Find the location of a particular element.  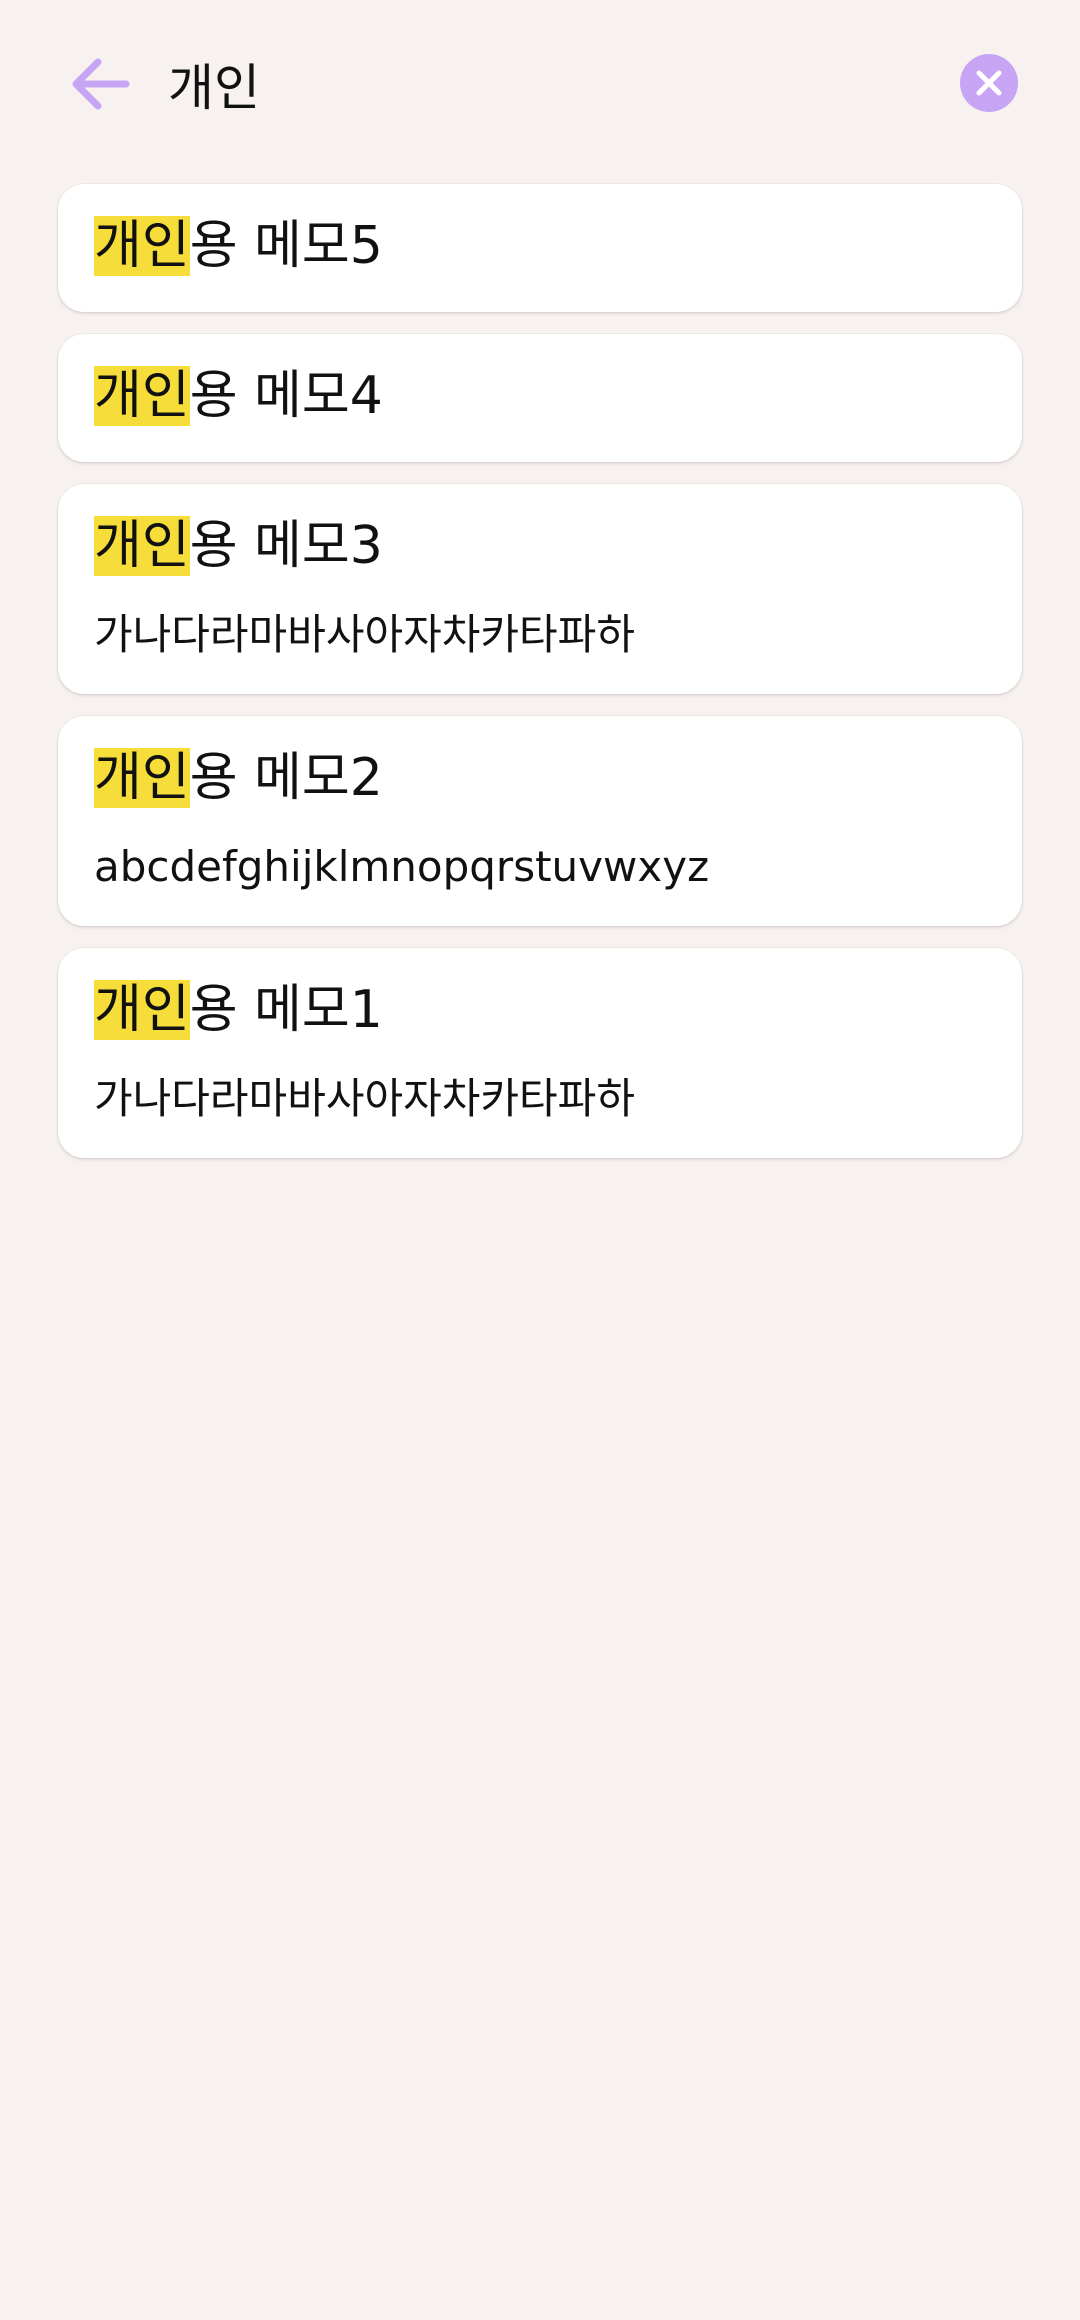

memo-title-rest: 용 메모5 is located at coordinates (286, 246).